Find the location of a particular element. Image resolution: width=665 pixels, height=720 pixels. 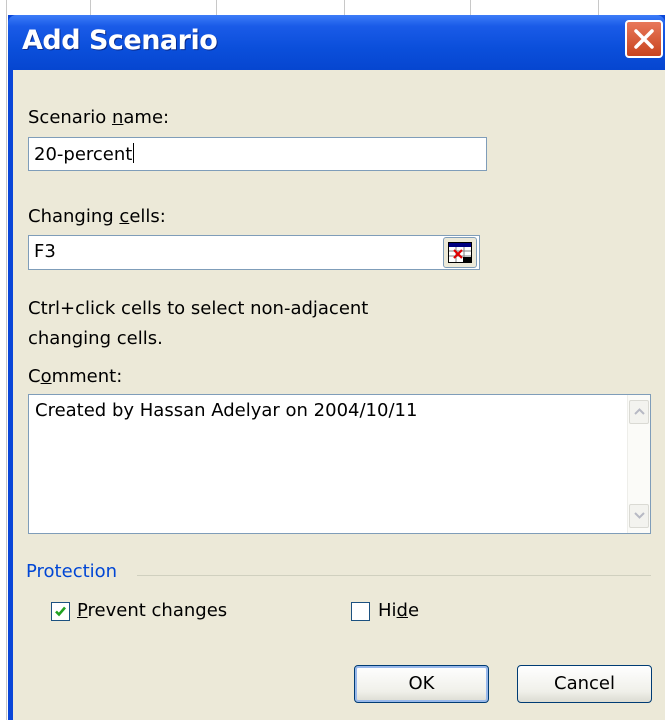

changing-cells-input: F3 is located at coordinates (254, 252).